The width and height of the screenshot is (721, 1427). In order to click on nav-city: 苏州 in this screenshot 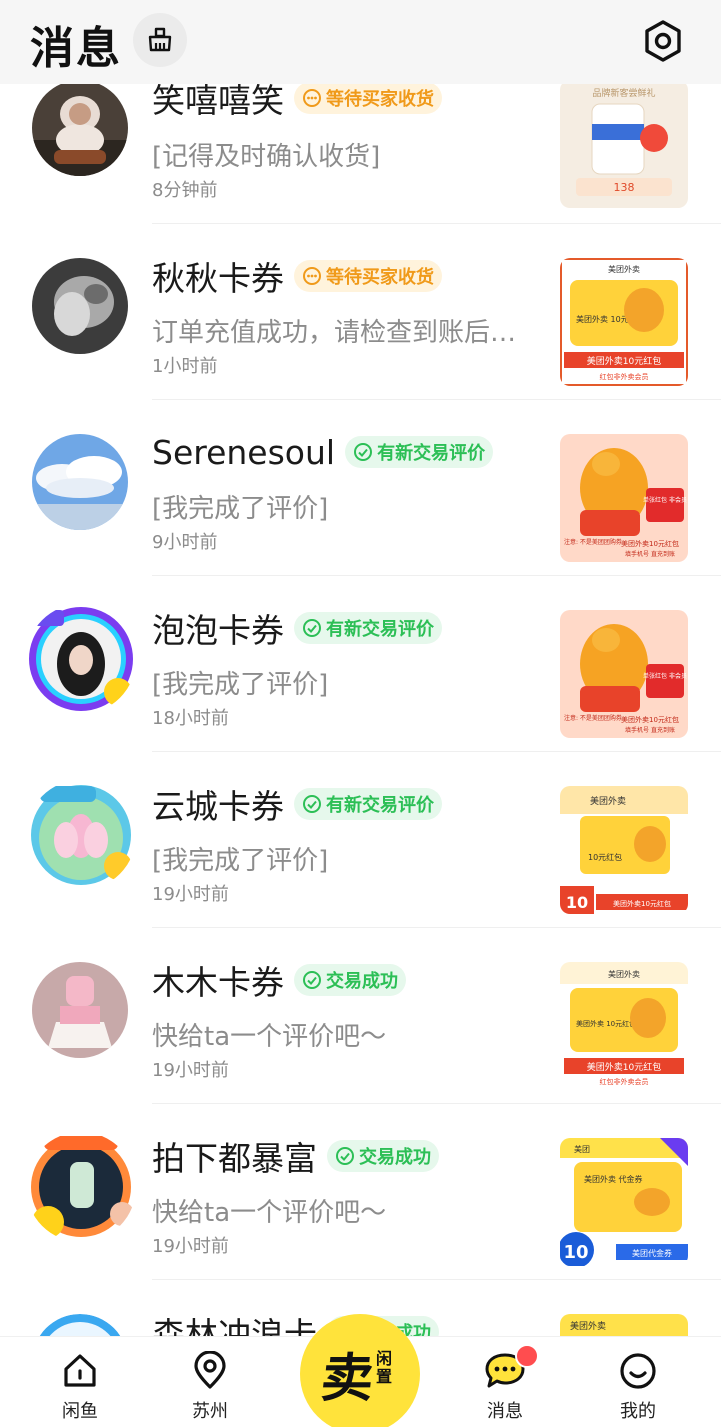, I will do `click(210, 1387)`.